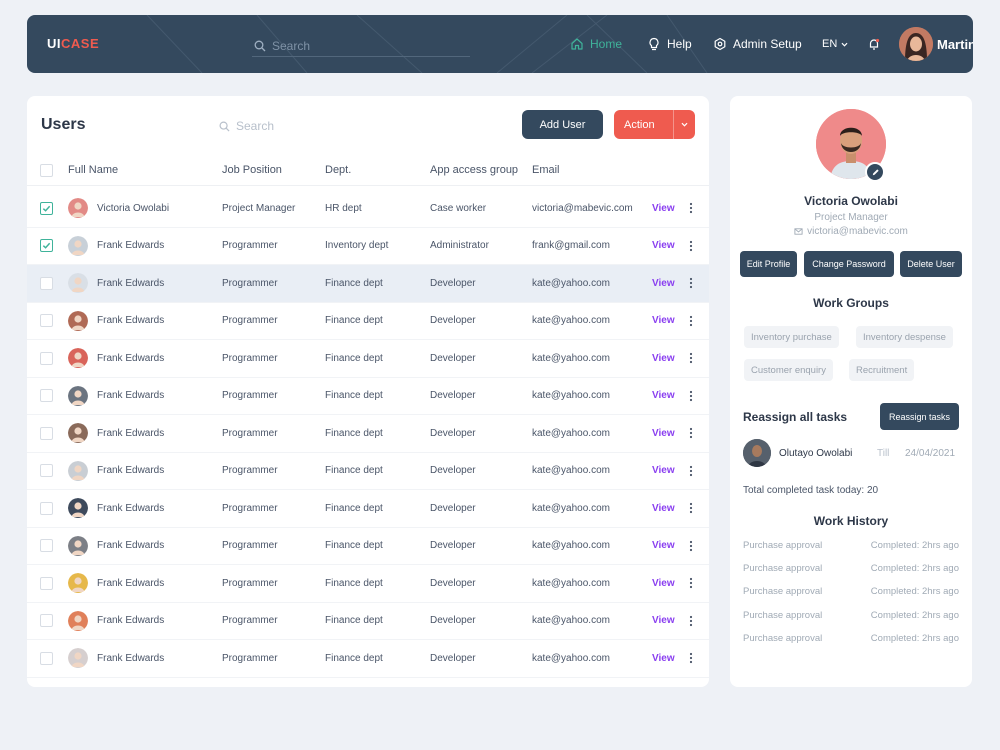 This screenshot has width=1000, height=750. What do you see at coordinates (851, 217) in the screenshot?
I see `profile-role: Project Manager` at bounding box center [851, 217].